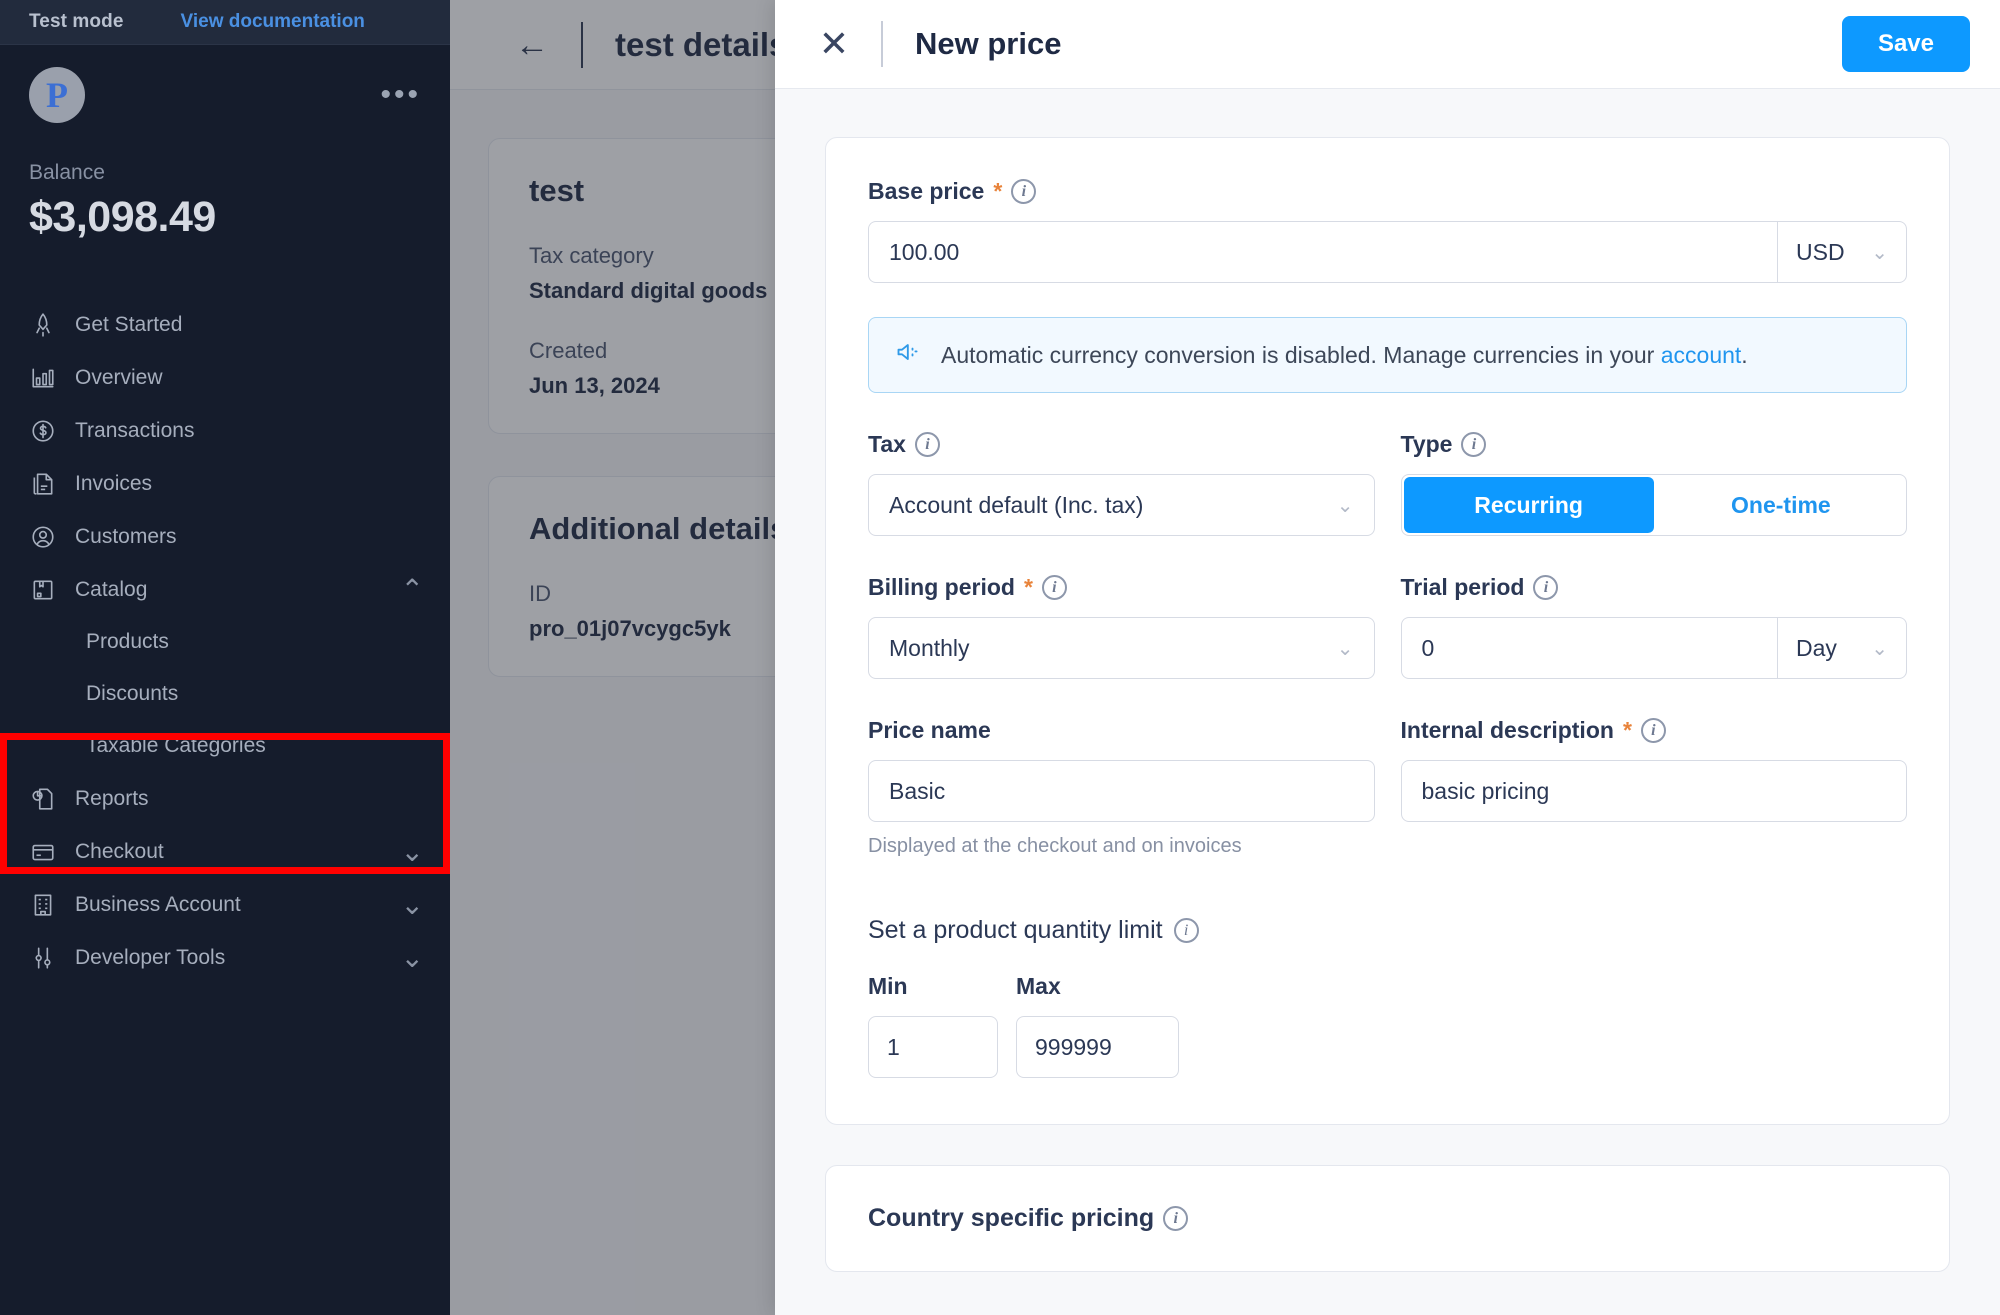 This screenshot has width=2000, height=1315. Describe the element at coordinates (926, 191) in the screenshot. I see `base-price-label-text: Base price` at that location.